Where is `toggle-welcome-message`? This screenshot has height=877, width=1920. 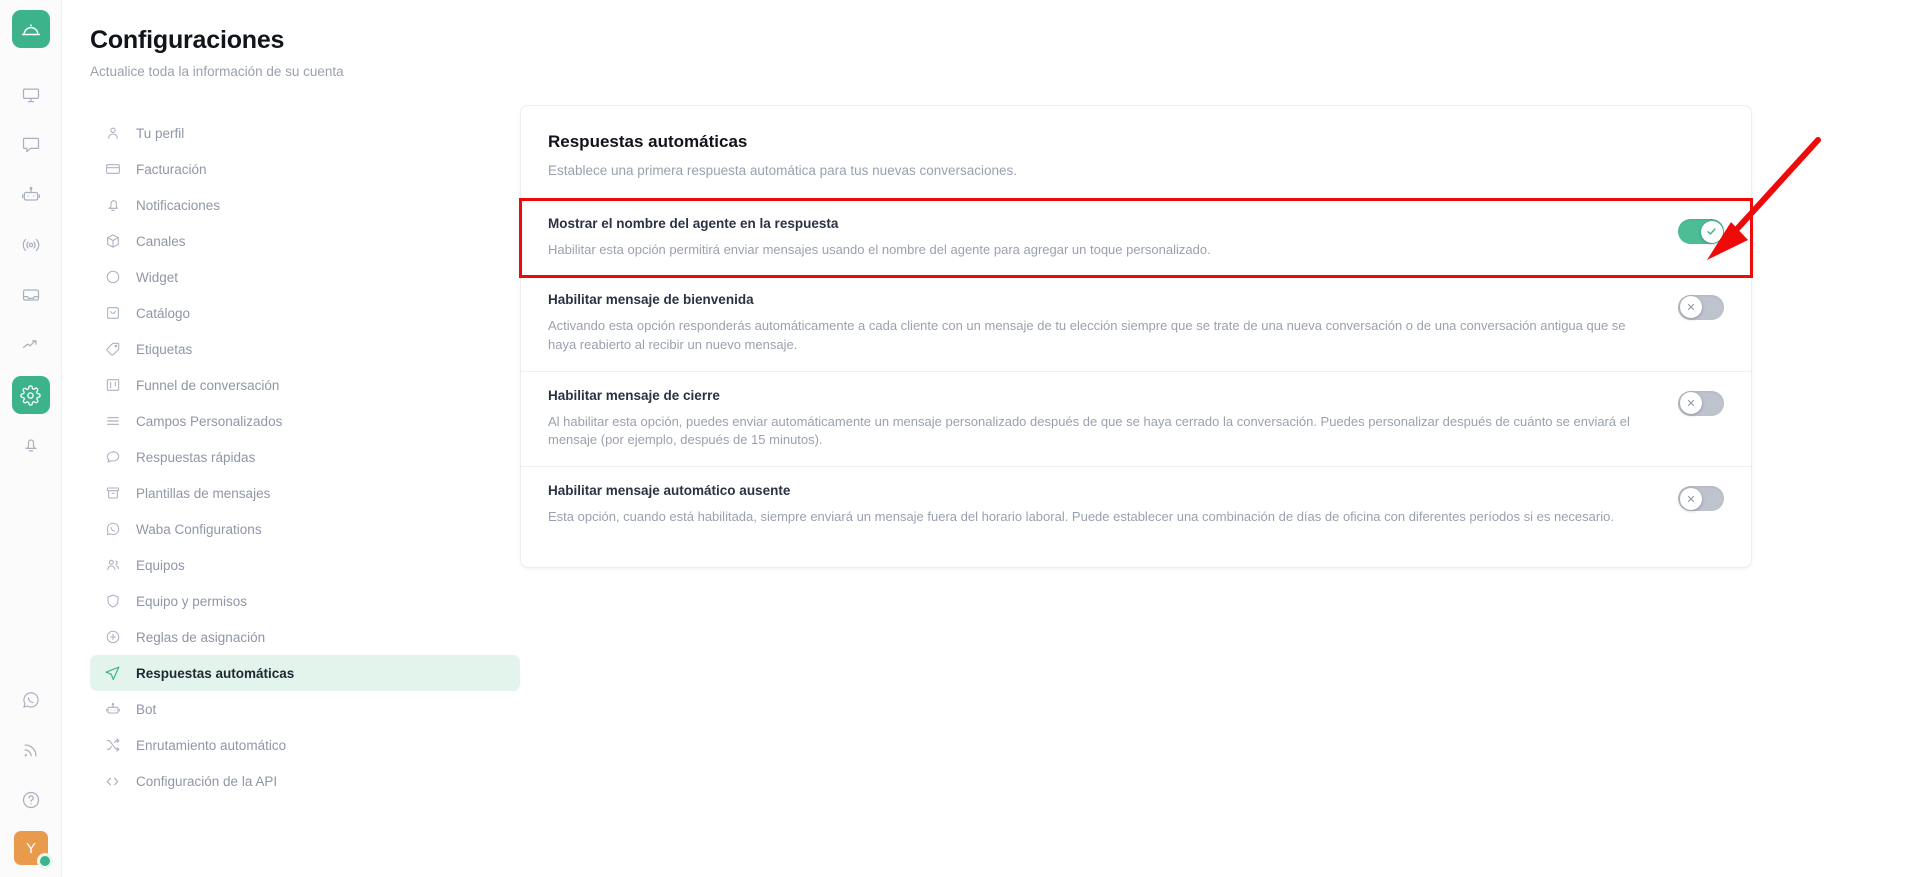 toggle-welcome-message is located at coordinates (1701, 307).